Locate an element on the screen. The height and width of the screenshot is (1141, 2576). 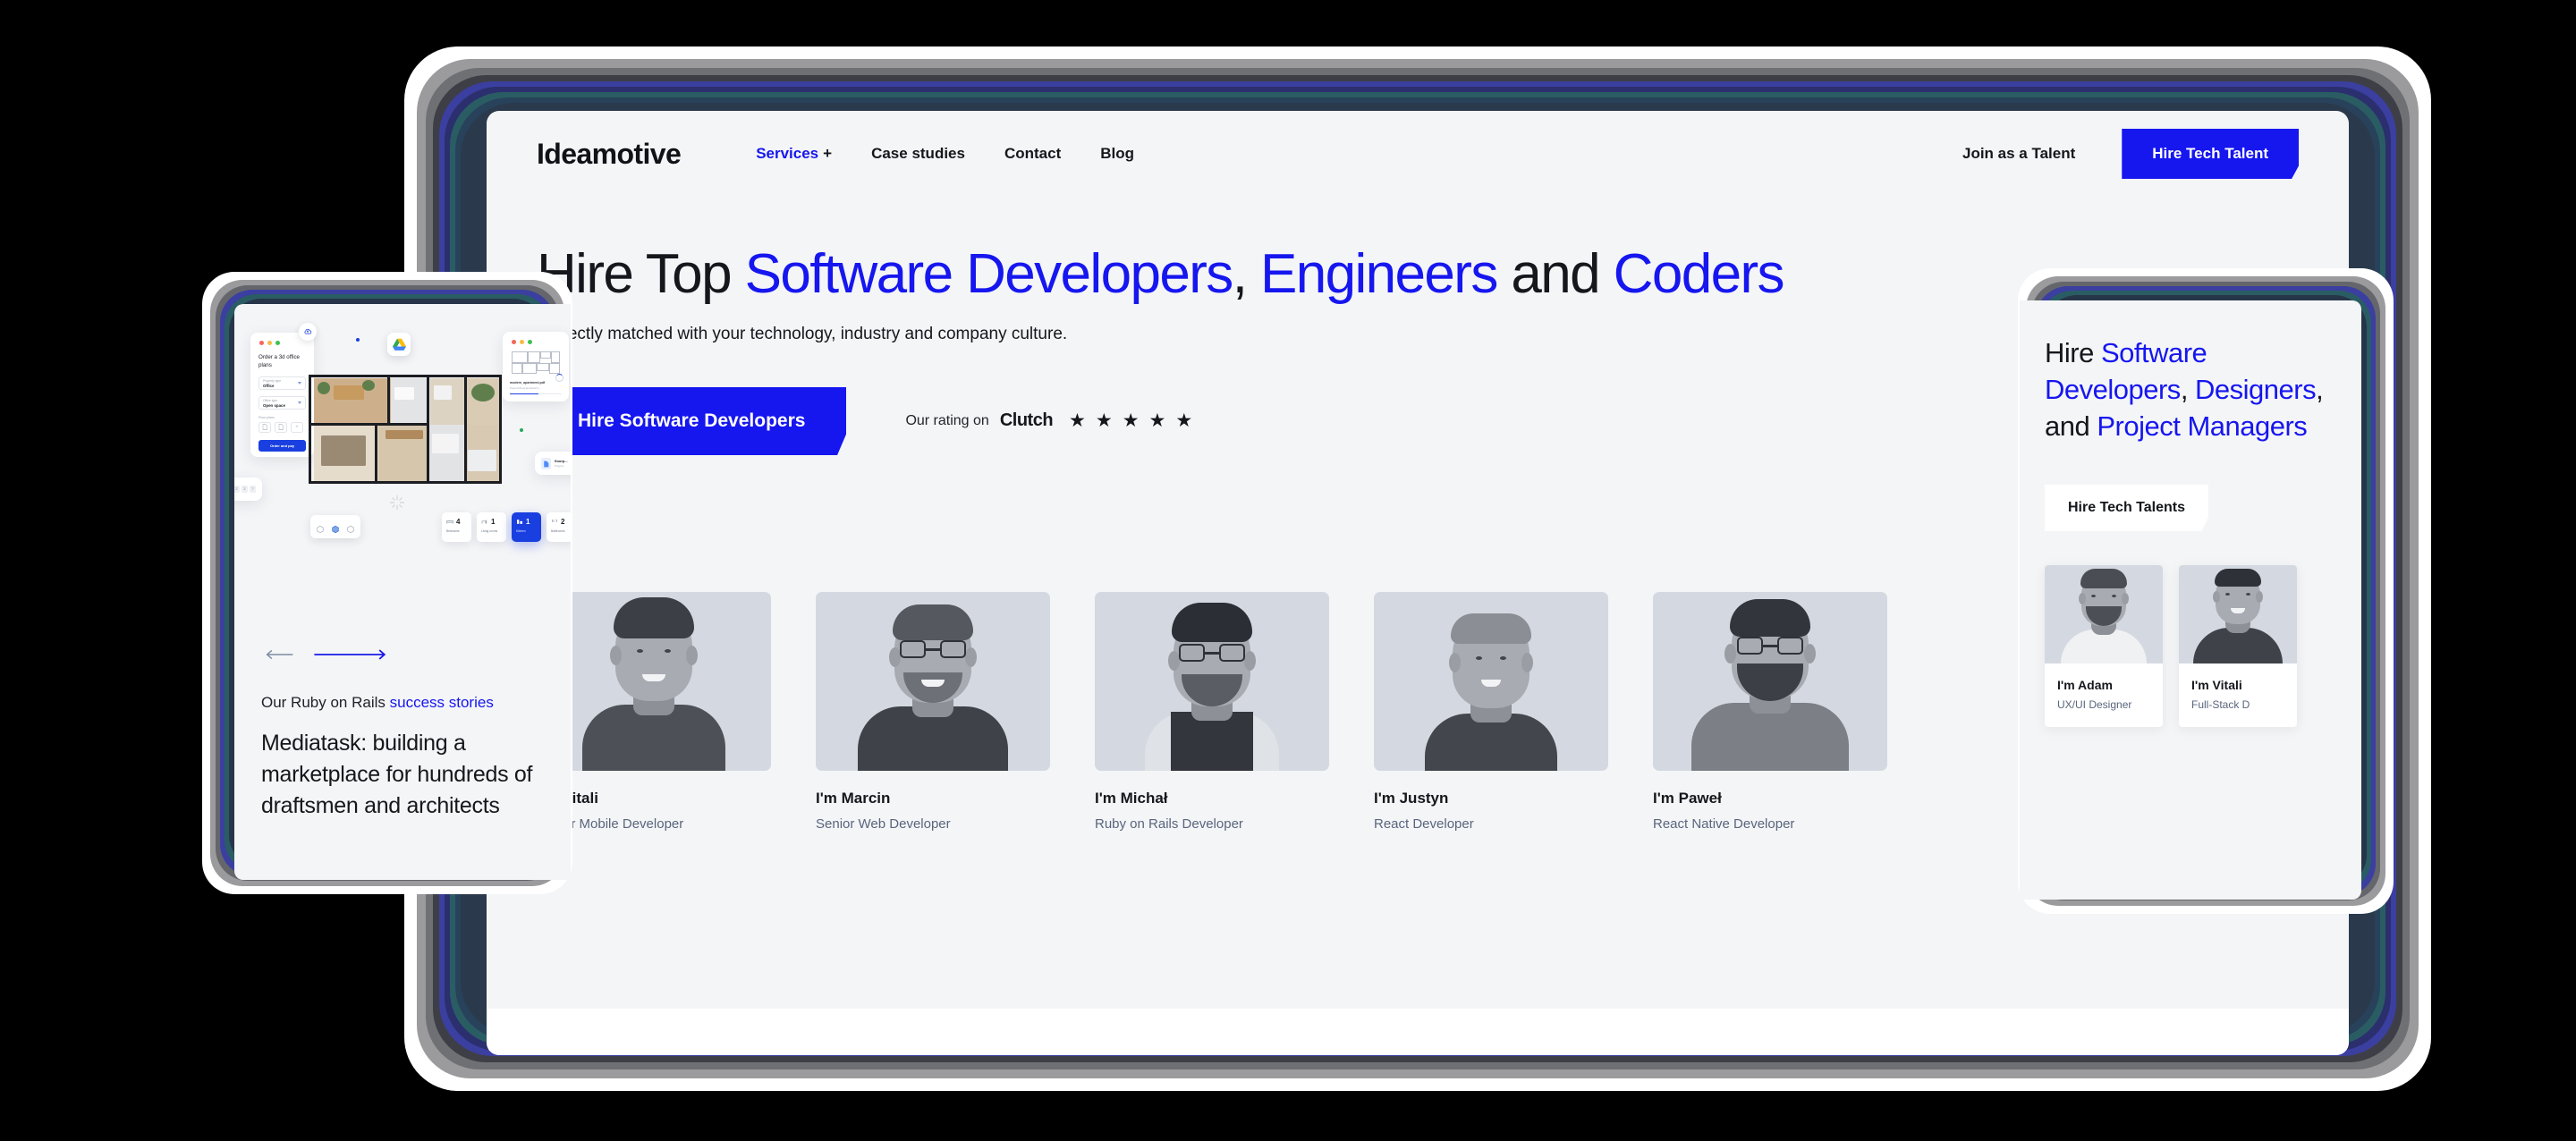
mobile-headline-highlight-3: Project Managers is located at coordinates (2202, 426).